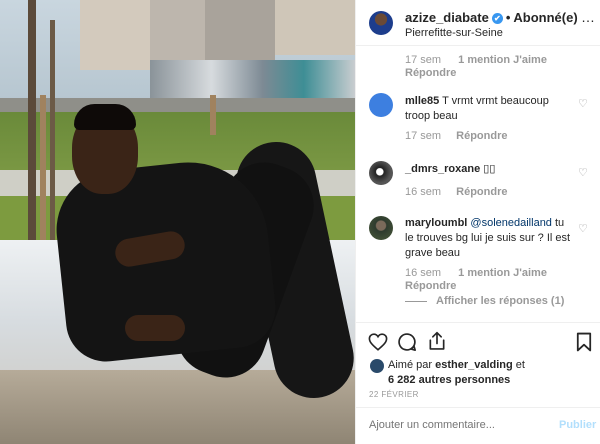  Describe the element at coordinates (394, 394) in the screenshot. I see `post-date: 22 FÉVRIER` at that location.